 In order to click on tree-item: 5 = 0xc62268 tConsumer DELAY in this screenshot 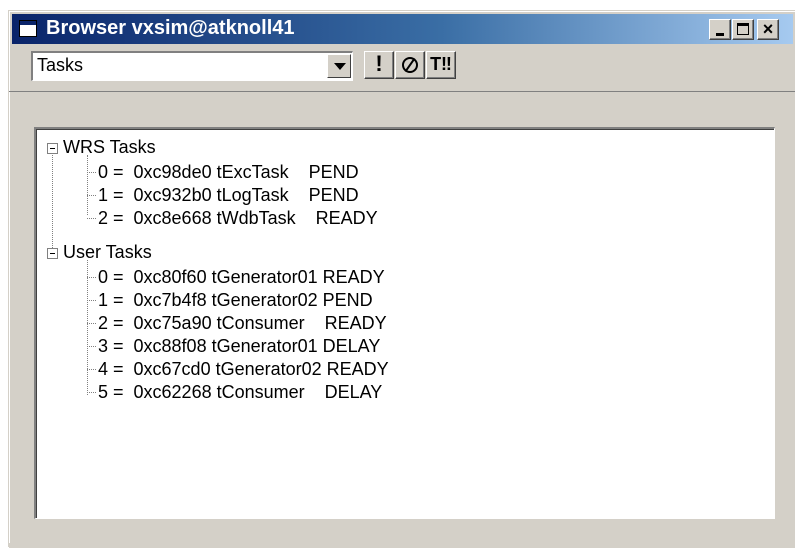, I will do `click(240, 392)`.